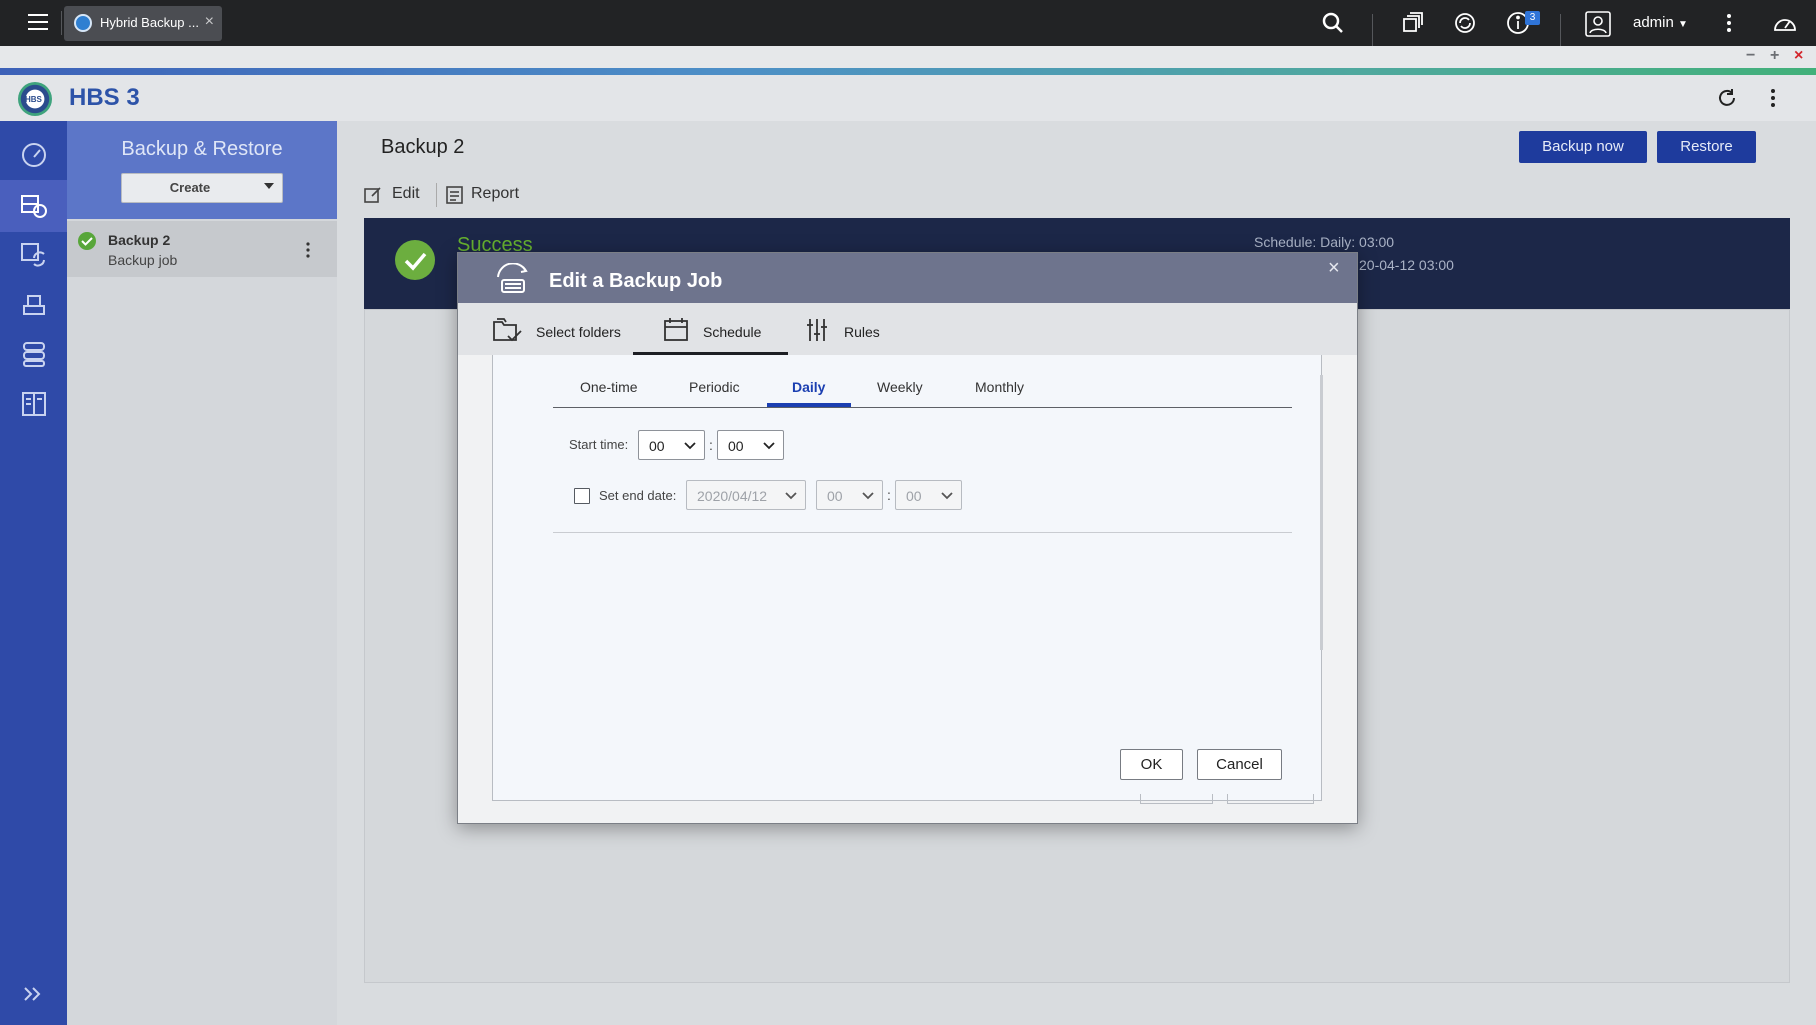  Describe the element at coordinates (1729, 23) in the screenshot. I see `more-options-icon` at that location.